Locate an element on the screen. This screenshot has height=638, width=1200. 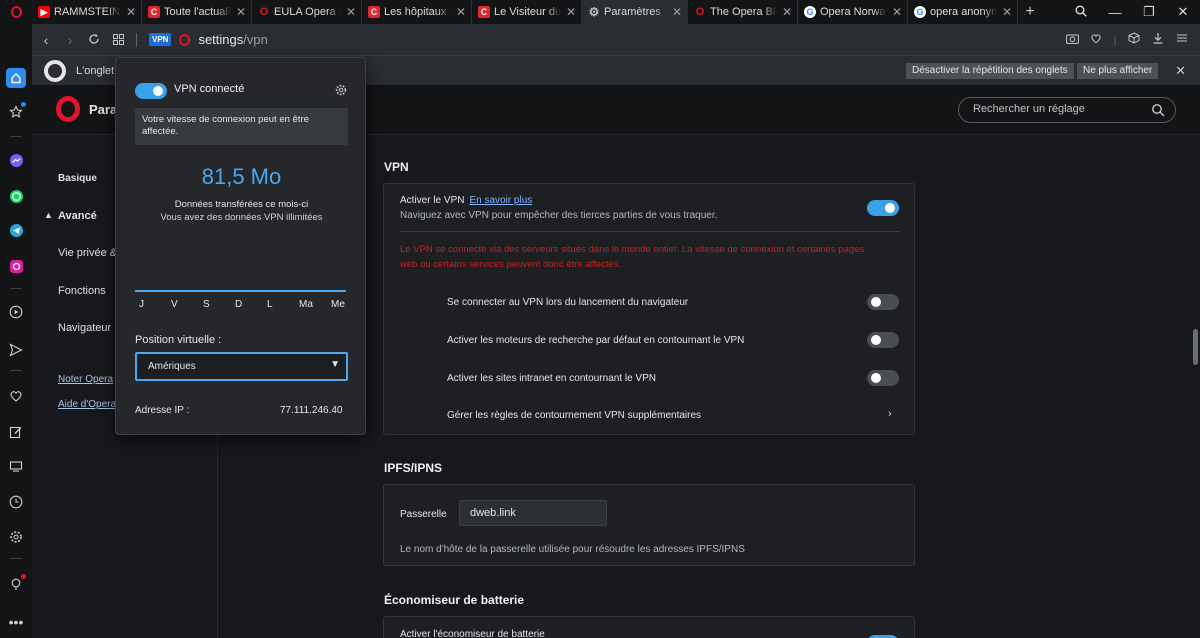
tab-7: G Opera Norway A ✕ is located at coordinates (853, 12).